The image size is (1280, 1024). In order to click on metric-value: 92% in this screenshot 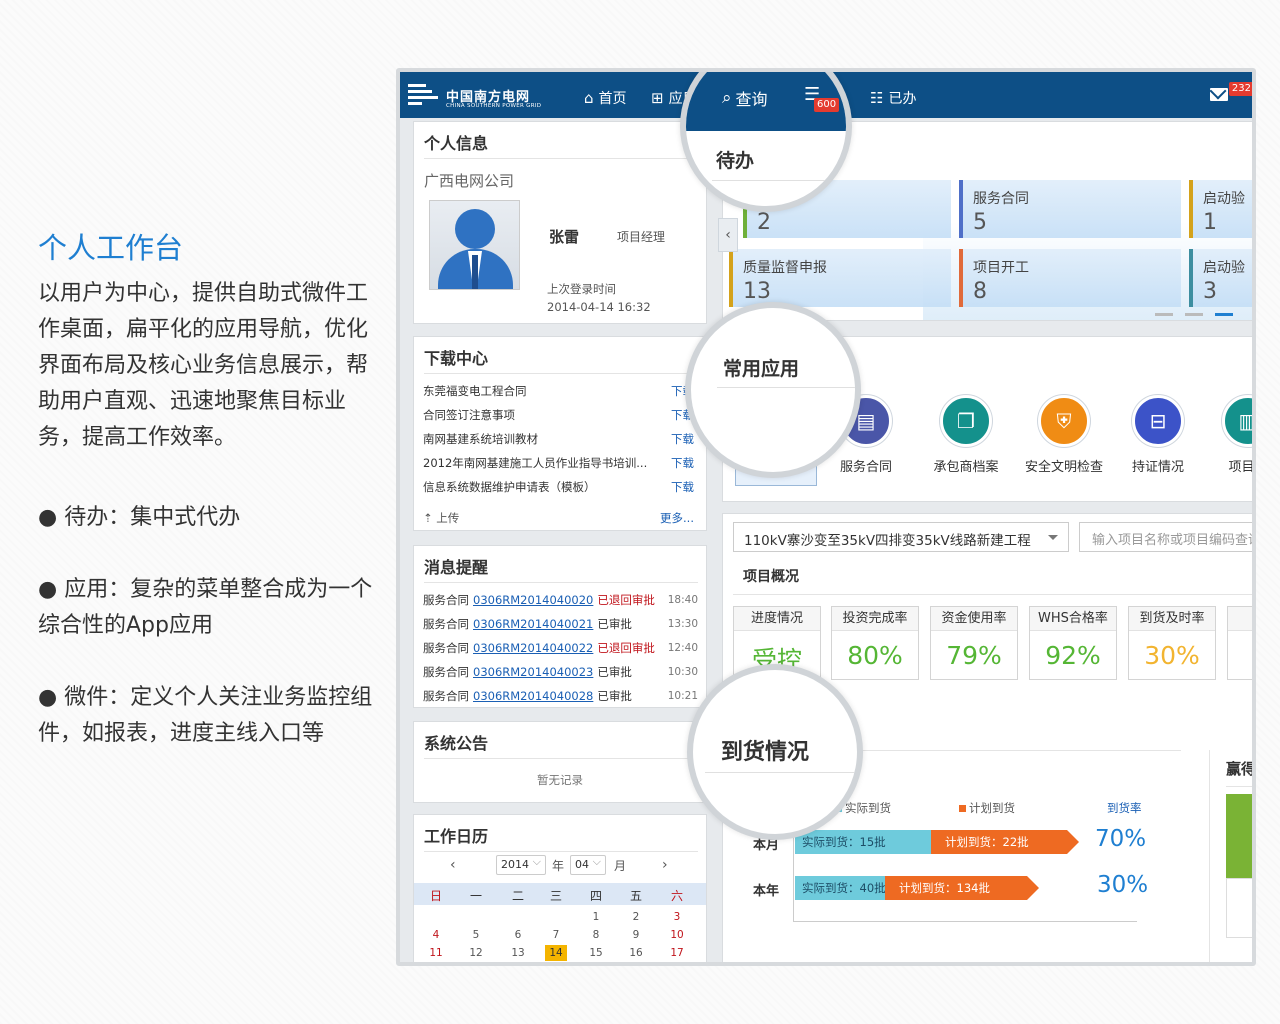, I will do `click(1073, 655)`.